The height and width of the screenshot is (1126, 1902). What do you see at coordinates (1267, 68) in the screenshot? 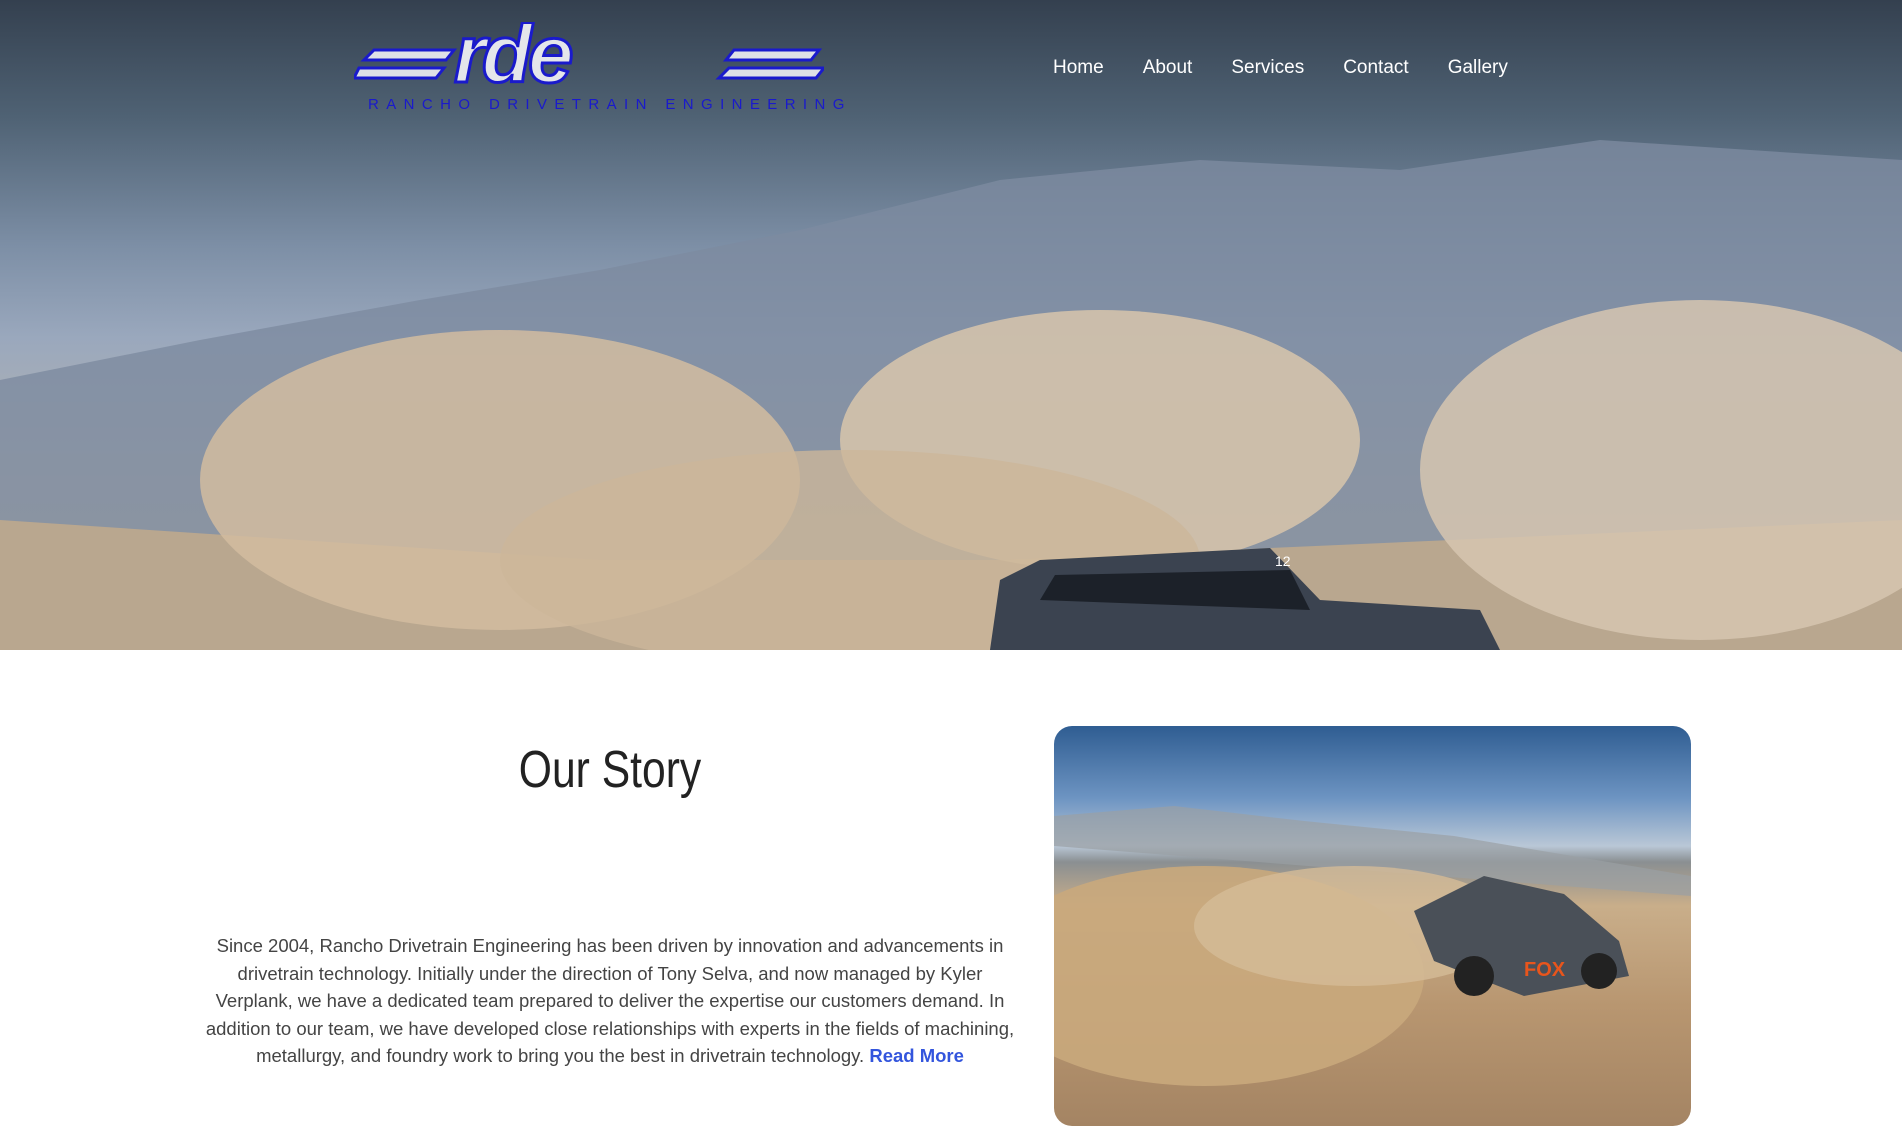
I see `nav-services: Services` at bounding box center [1267, 68].